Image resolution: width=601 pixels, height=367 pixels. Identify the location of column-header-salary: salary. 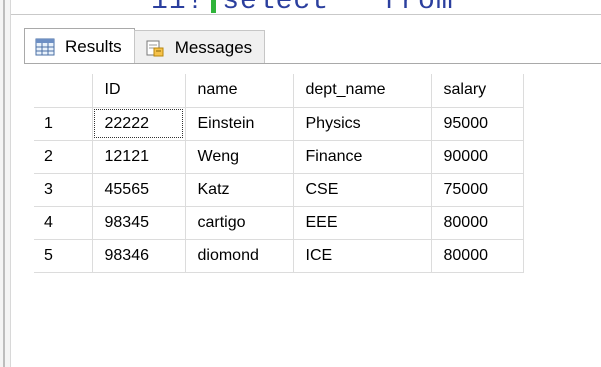
(477, 91).